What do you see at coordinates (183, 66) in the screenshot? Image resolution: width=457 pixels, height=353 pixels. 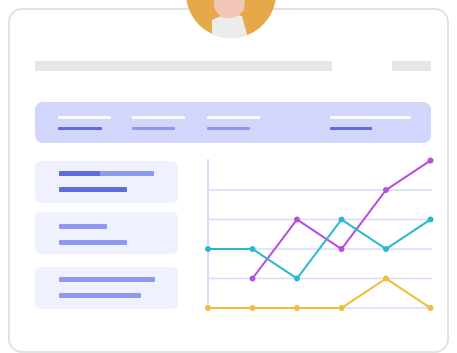 I see `header-placeholder-bar` at bounding box center [183, 66].